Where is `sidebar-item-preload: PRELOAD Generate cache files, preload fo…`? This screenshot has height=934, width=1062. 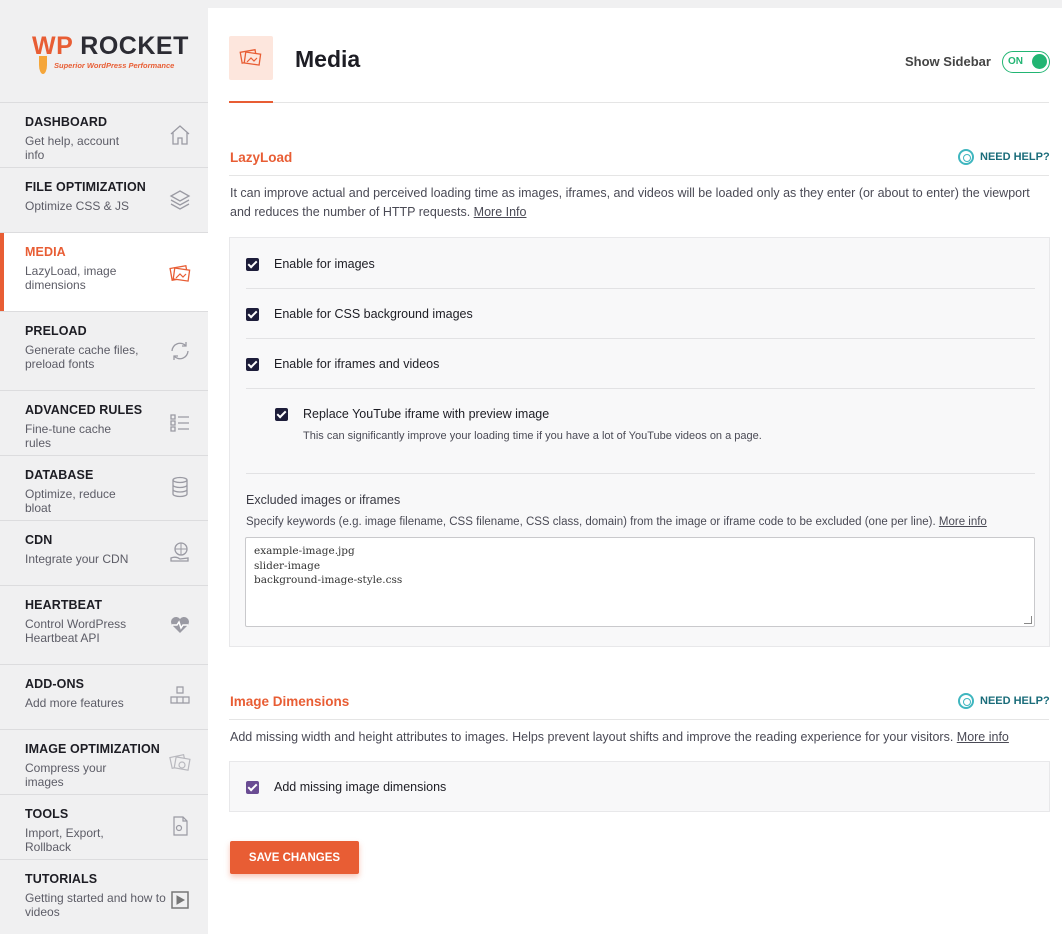 sidebar-item-preload: PRELOAD Generate cache files, preload fo… is located at coordinates (104, 351).